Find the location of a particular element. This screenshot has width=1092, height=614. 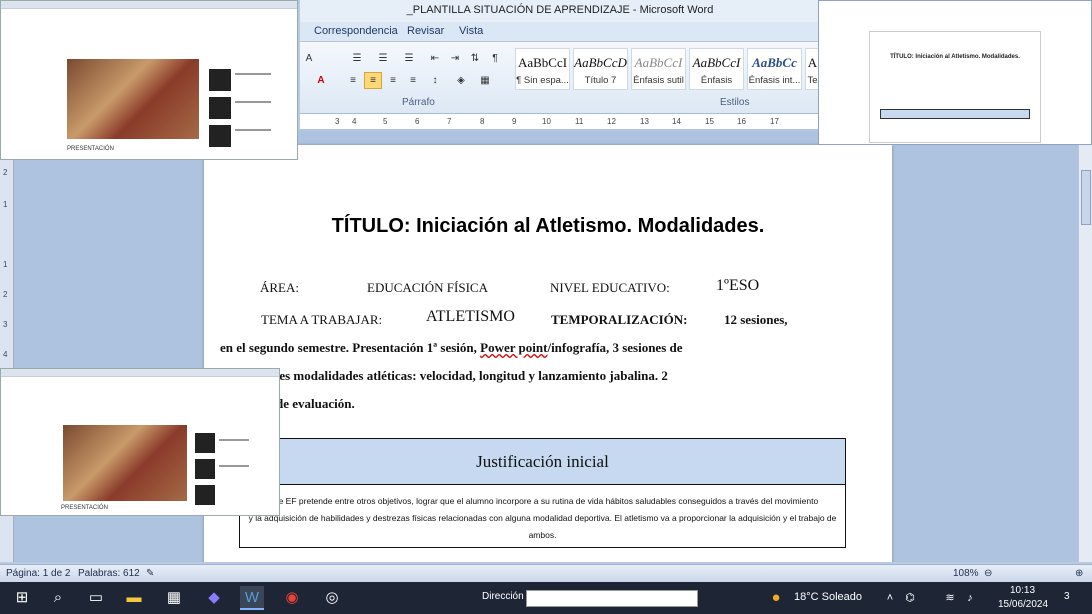

chrome-icon: ◉ is located at coordinates (292, 598).